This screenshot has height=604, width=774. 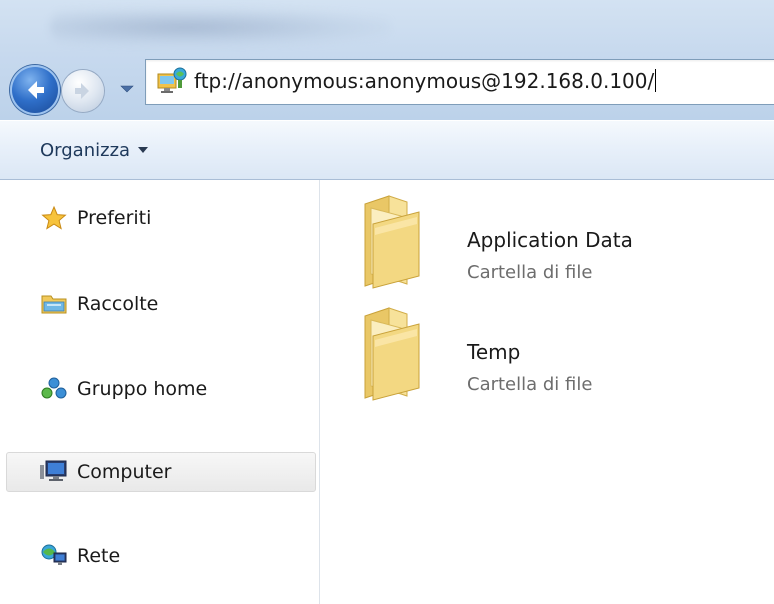 I want to click on nav-item-label: Gruppo home, so click(x=142, y=389).